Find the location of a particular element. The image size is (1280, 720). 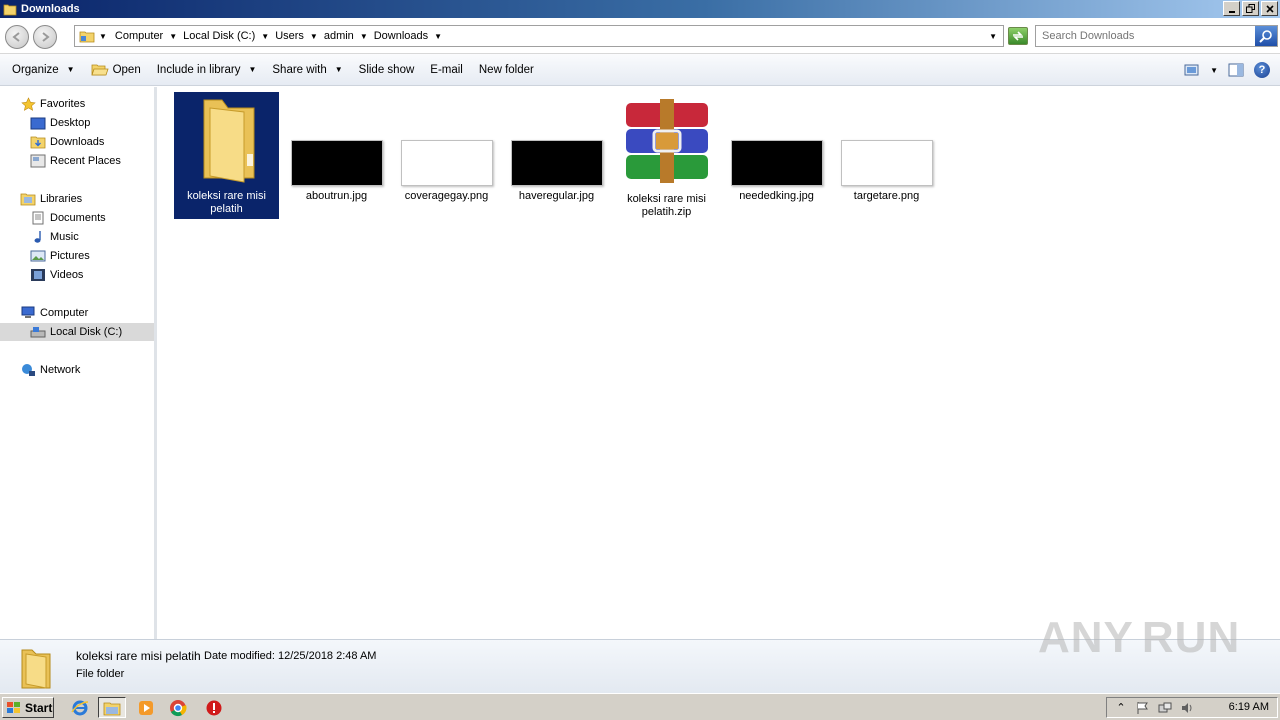

flag-icon is located at coordinates (1143, 708).